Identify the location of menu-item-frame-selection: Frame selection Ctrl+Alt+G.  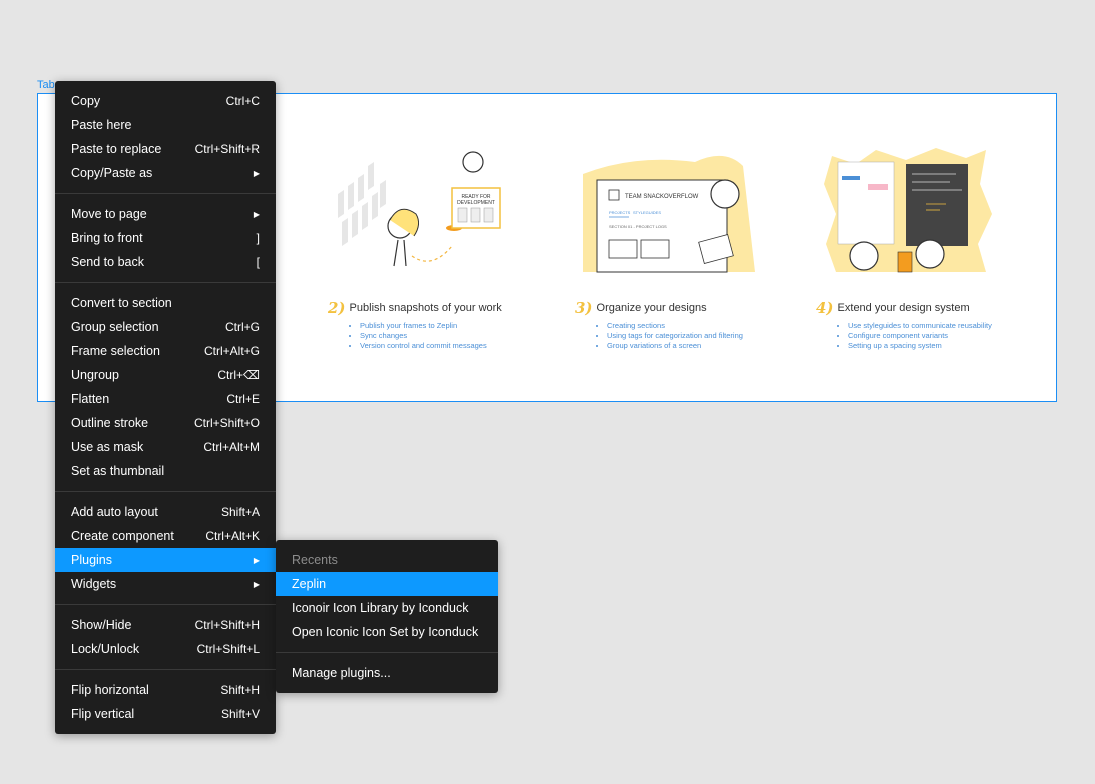
(165, 351).